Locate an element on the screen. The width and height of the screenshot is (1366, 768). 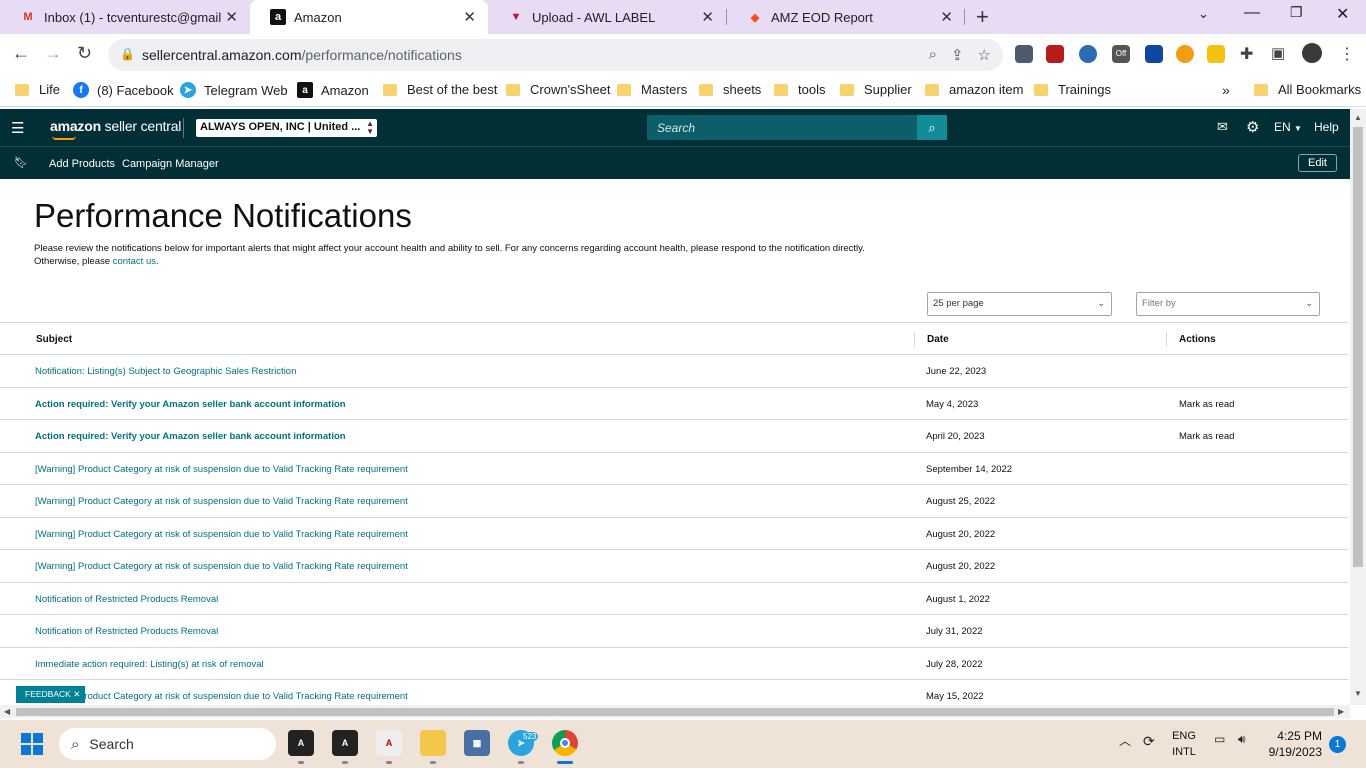
help-link: Help is located at coordinates (1326, 127).